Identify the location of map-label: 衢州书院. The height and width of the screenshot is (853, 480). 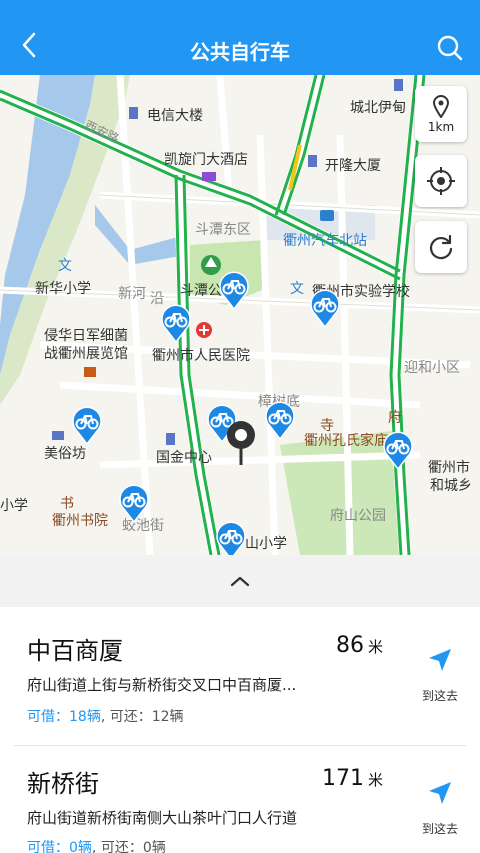
(80, 521).